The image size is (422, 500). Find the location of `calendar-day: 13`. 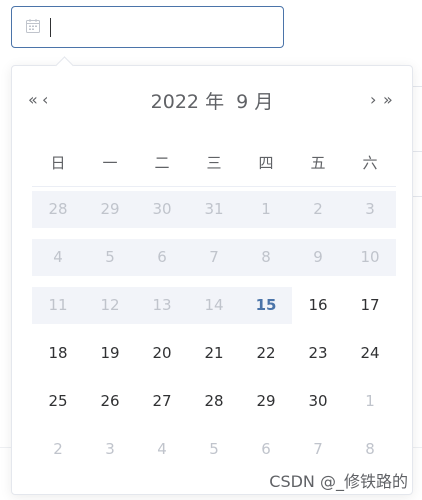

calendar-day: 13 is located at coordinates (162, 305).